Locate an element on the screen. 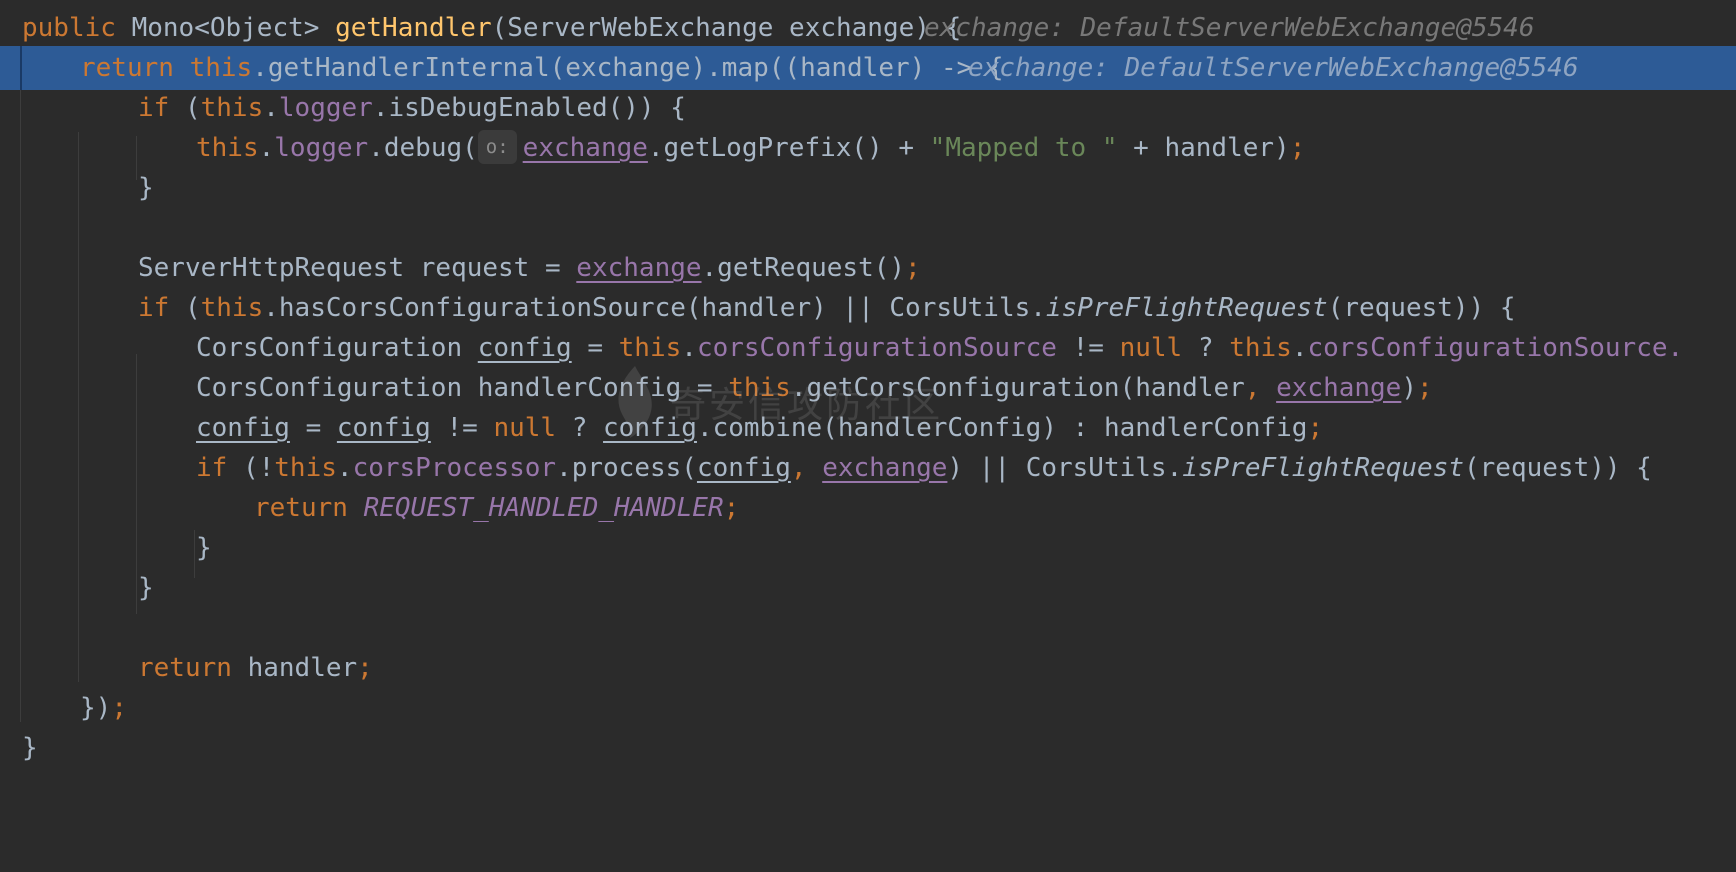 Image resolution: width=1736 pixels, height=872 pixels. code-line-19: } is located at coordinates (868, 748).